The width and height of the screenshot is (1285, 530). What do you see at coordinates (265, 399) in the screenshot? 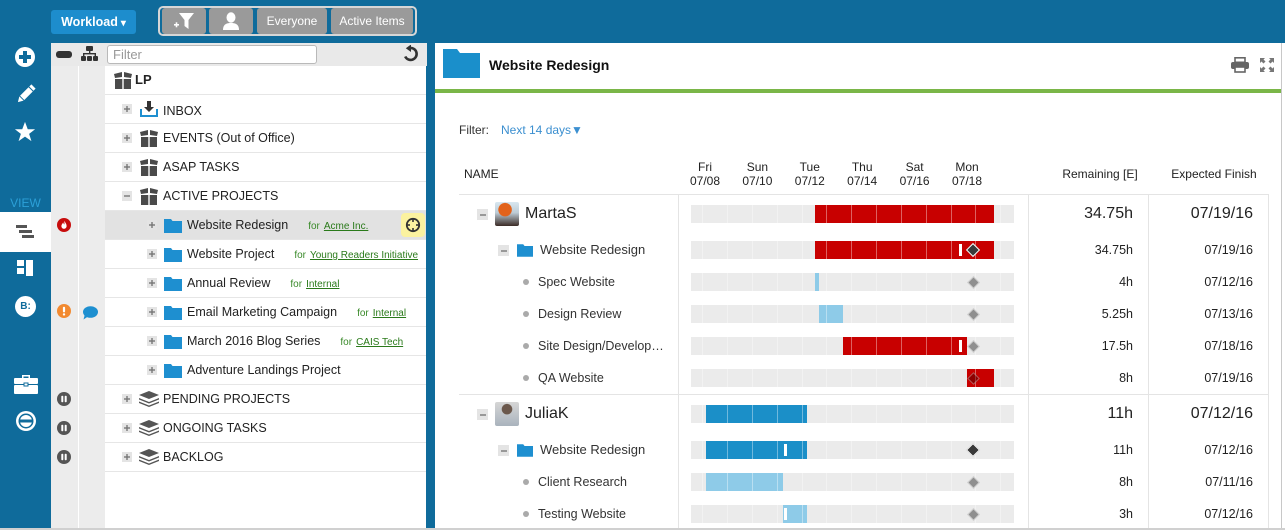
I see `tree-row-pending-projects: PENDING PROJECTS` at bounding box center [265, 399].